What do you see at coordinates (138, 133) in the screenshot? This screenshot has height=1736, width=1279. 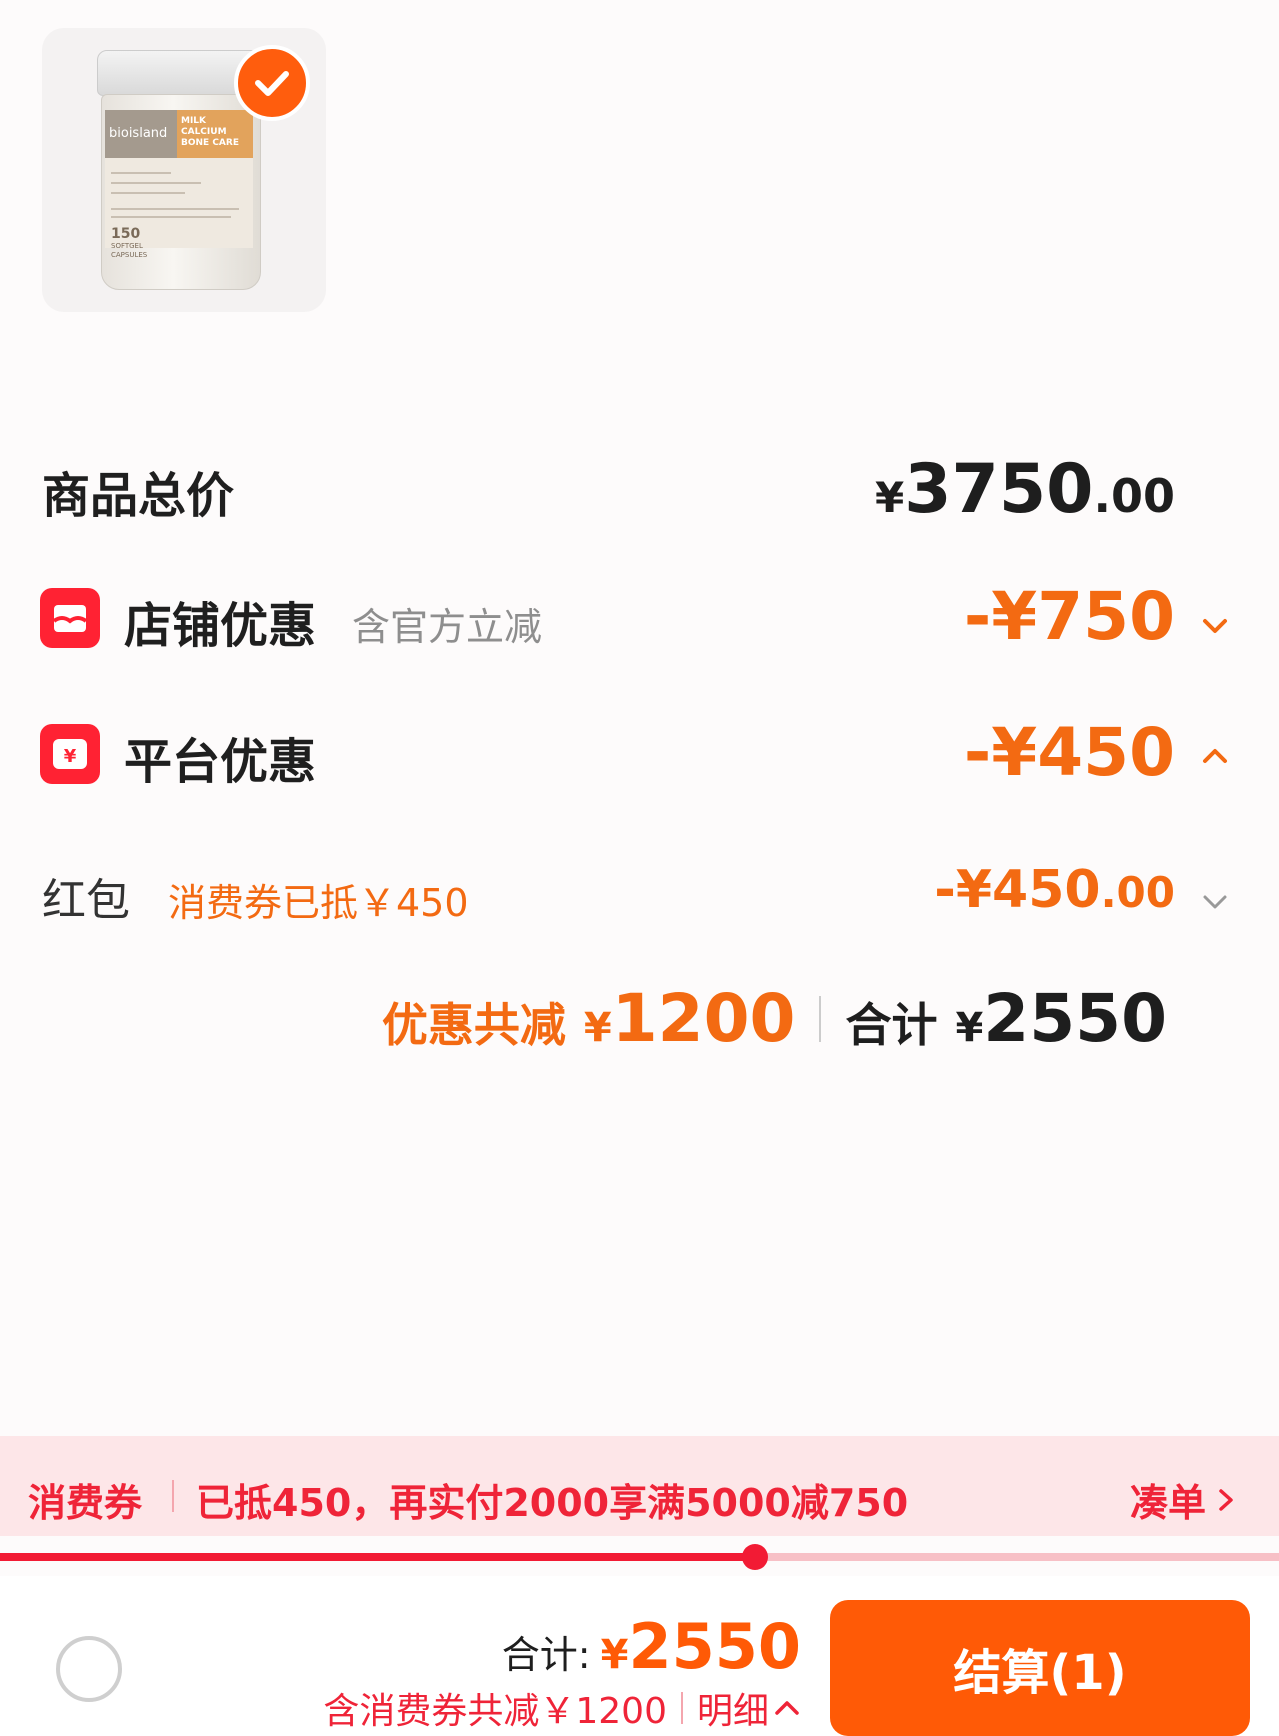 I see `product-brand: bioisland` at bounding box center [138, 133].